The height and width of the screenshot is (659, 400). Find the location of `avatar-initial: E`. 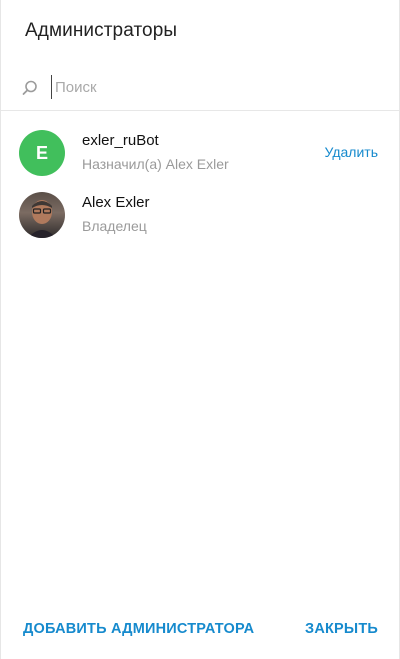

avatar-initial: E is located at coordinates (41, 152).